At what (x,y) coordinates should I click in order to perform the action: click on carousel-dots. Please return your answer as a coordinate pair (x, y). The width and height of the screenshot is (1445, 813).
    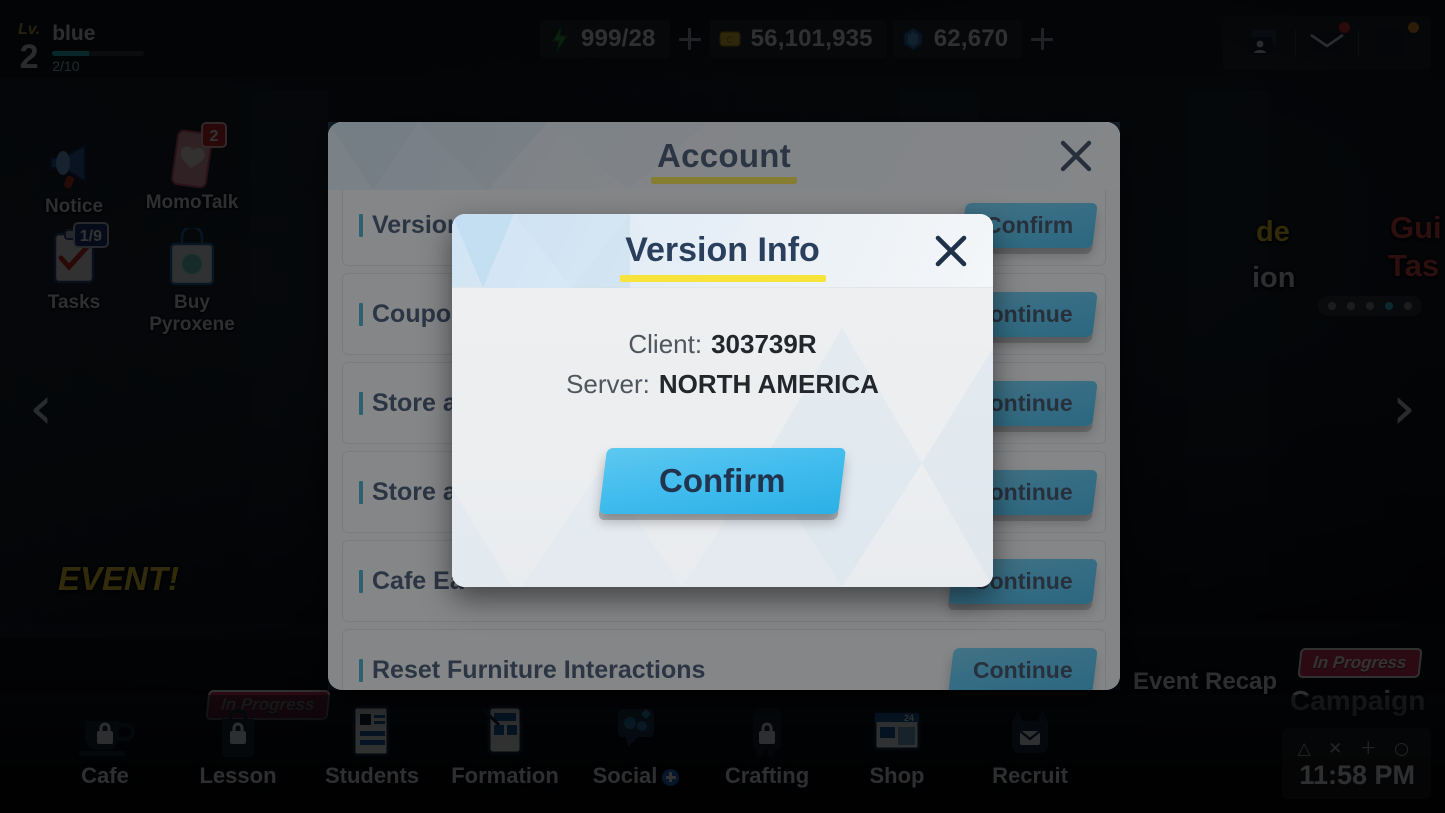
    Looking at the image, I should click on (1370, 306).